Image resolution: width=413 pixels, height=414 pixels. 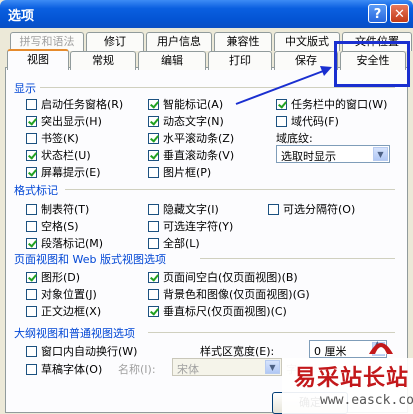 What do you see at coordinates (381, 348) in the screenshot?
I see `watermark-logo-icon` at bounding box center [381, 348].